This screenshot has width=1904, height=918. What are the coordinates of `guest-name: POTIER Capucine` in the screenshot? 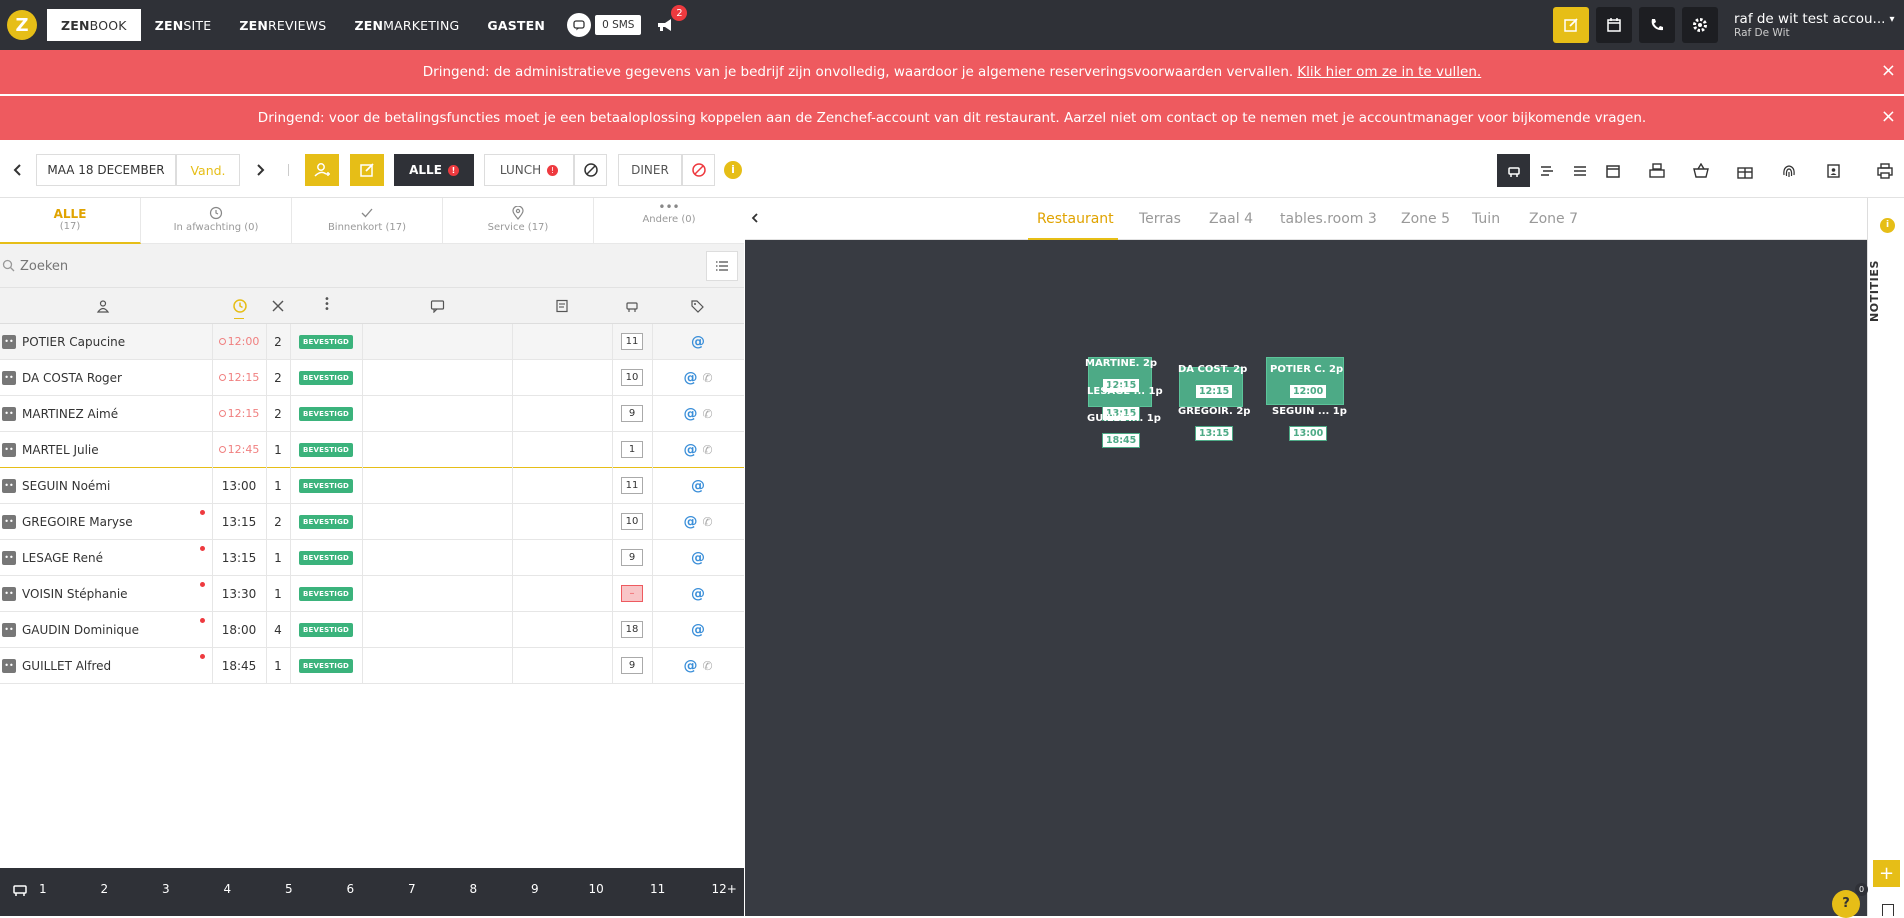 It's located at (73, 342).